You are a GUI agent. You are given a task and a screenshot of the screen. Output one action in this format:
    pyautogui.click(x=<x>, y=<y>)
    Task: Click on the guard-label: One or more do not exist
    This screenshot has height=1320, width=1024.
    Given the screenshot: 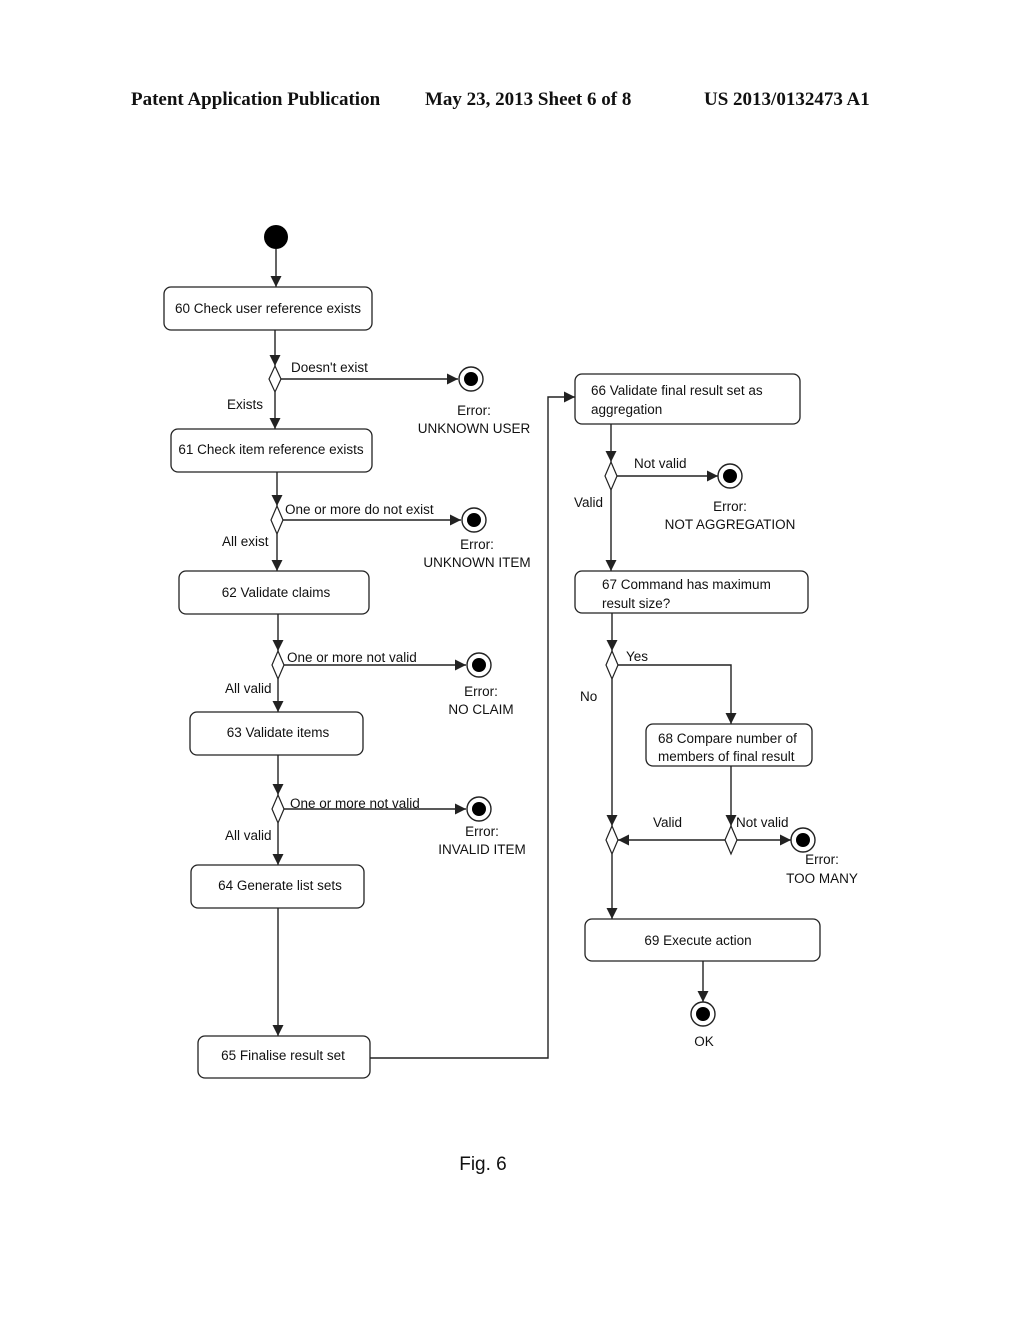 What is the action you would take?
    pyautogui.click(x=359, y=509)
    